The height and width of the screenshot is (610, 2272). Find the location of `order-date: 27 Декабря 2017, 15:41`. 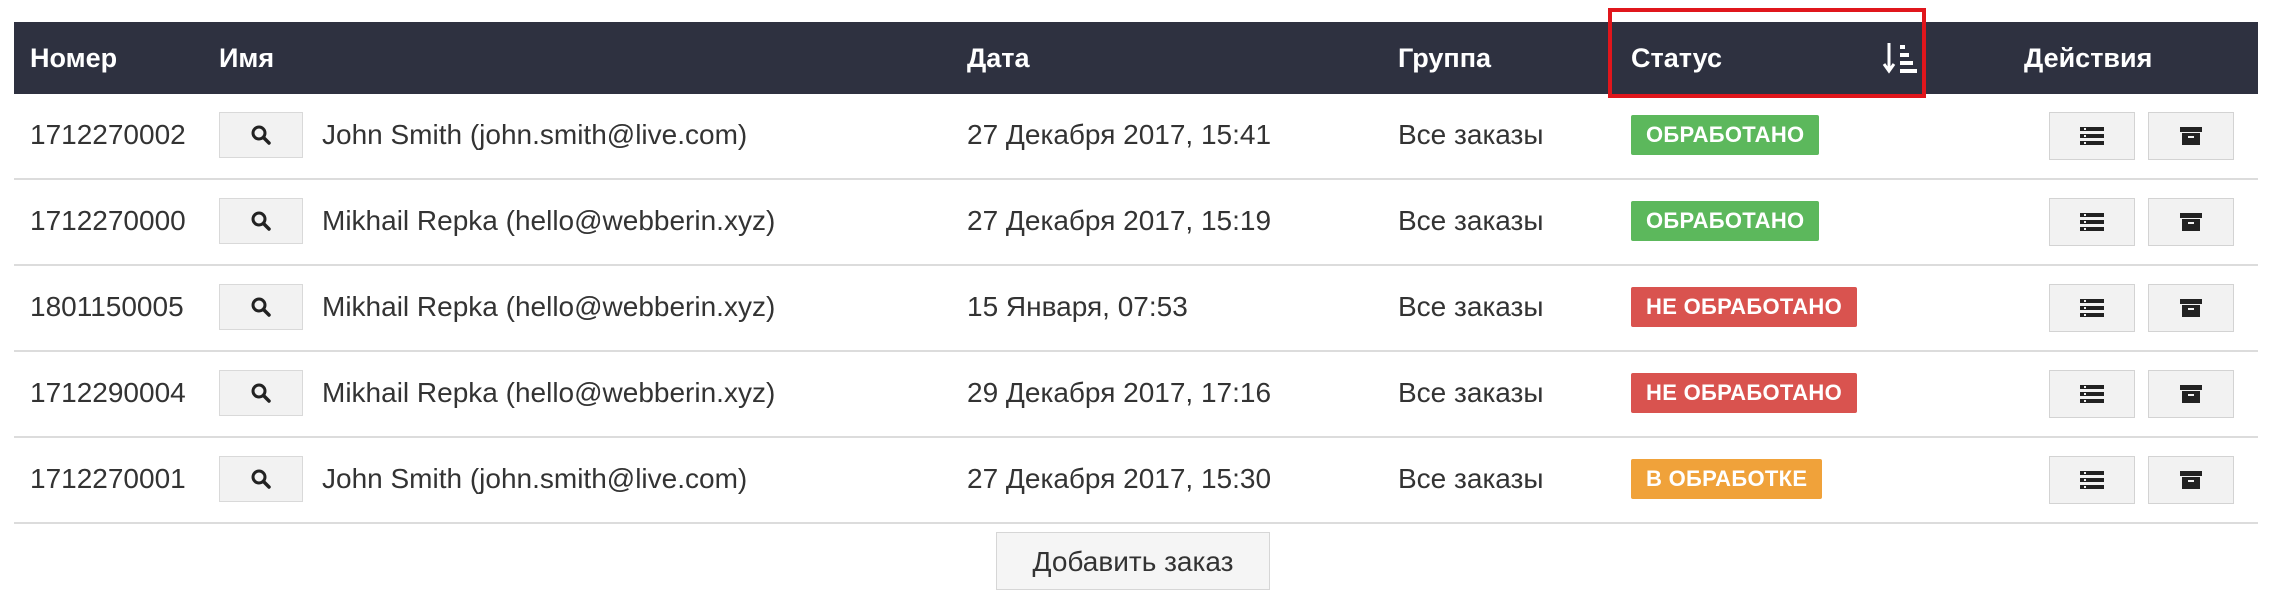

order-date: 27 Декабря 2017, 15:41 is located at coordinates (1119, 134).